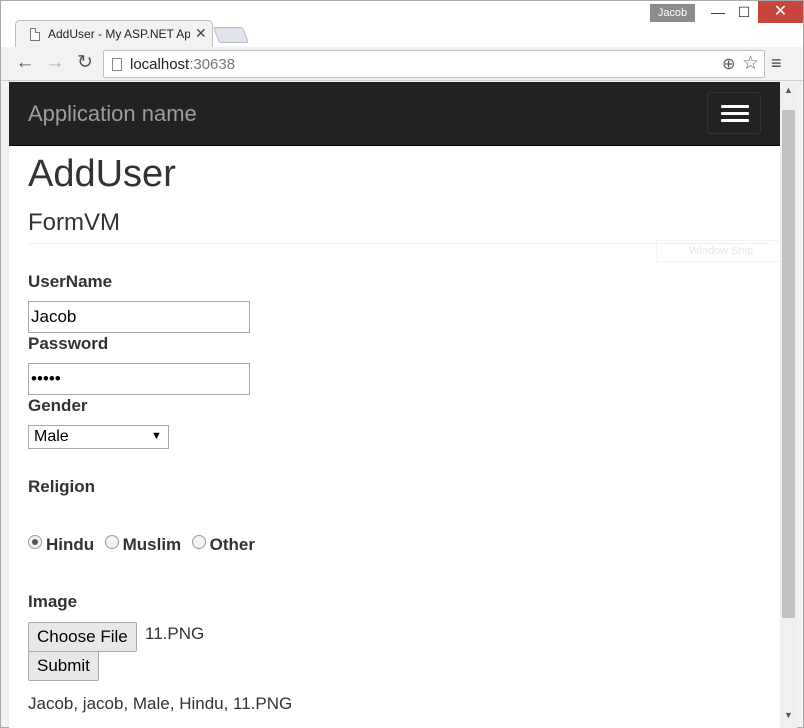  Describe the element at coordinates (111, 542) in the screenshot. I see `radio-muslim` at that location.